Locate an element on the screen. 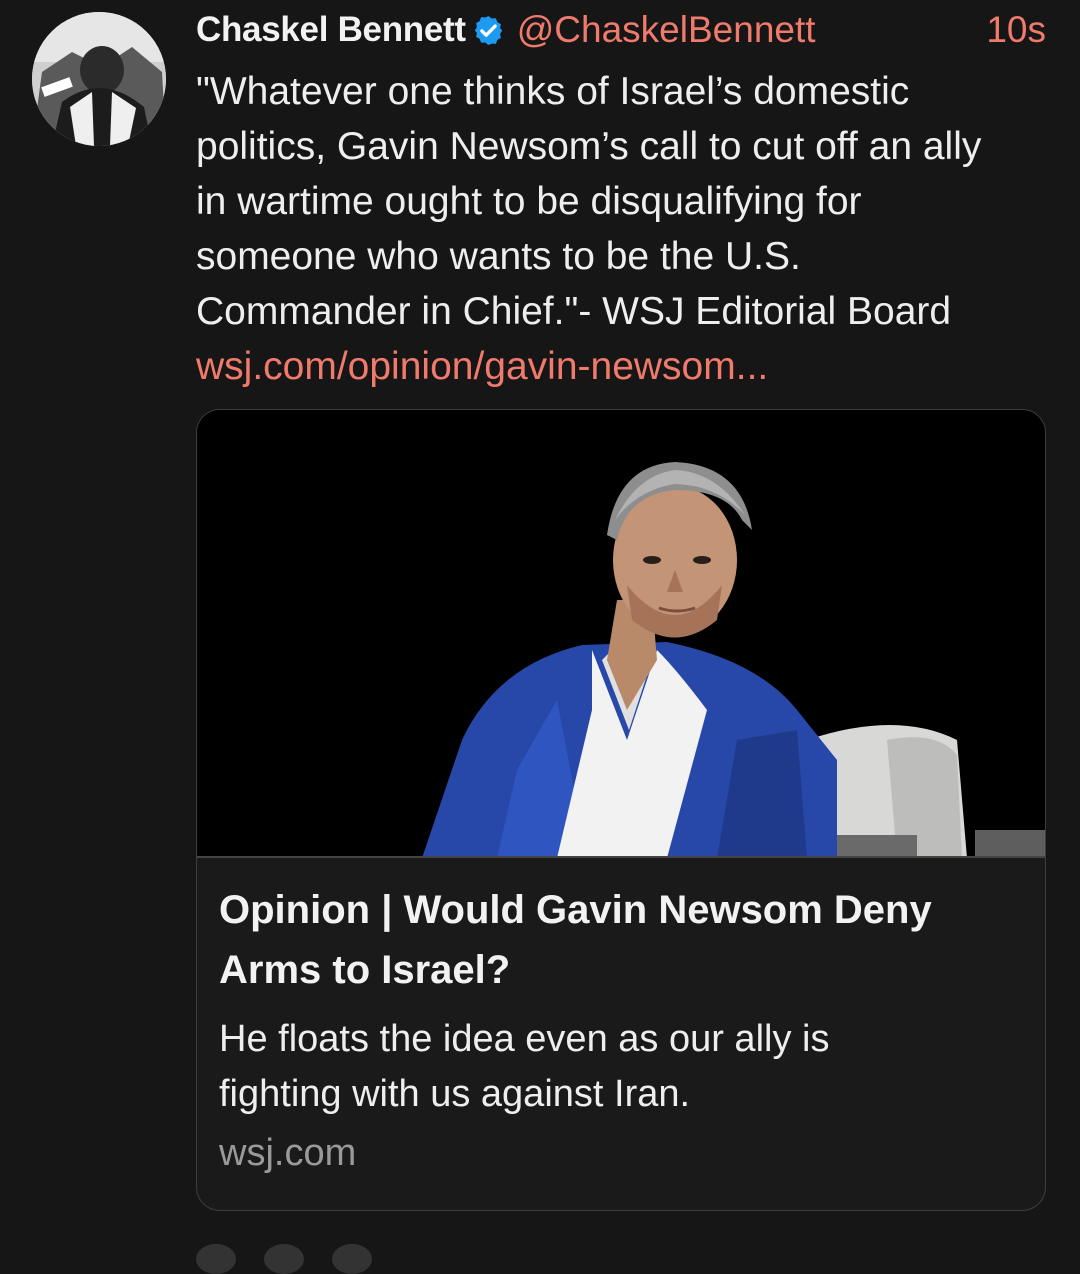 The image size is (1080, 1274). author-avatar is located at coordinates (99, 79).